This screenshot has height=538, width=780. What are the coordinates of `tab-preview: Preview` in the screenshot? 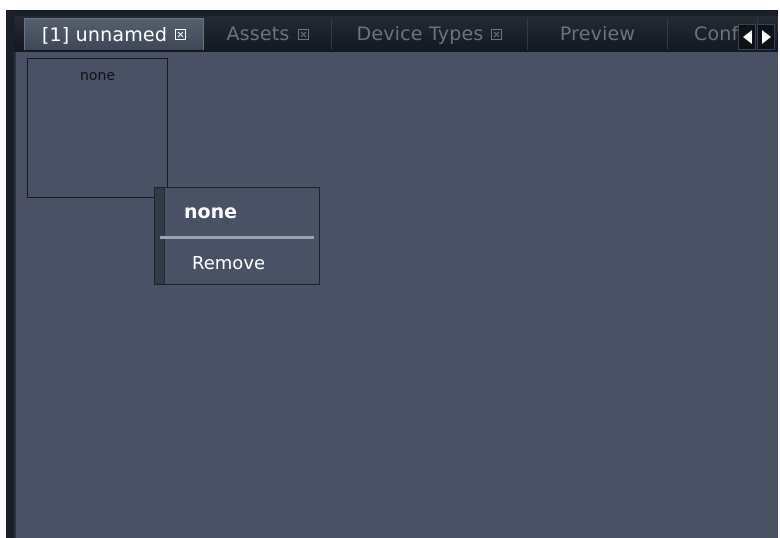 It's located at (598, 34).